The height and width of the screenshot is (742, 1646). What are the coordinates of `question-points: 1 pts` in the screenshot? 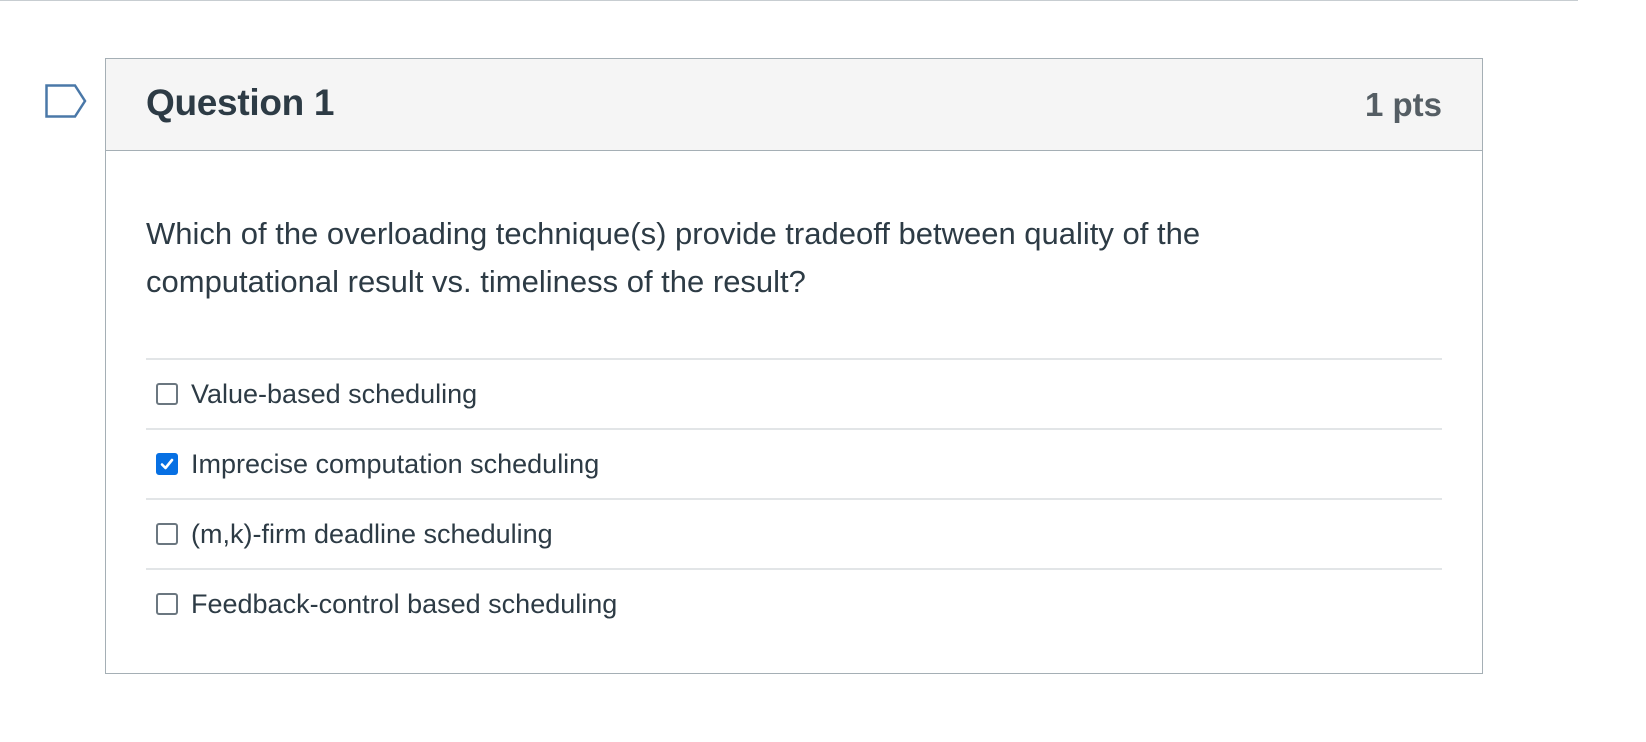 It's located at (1403, 104).